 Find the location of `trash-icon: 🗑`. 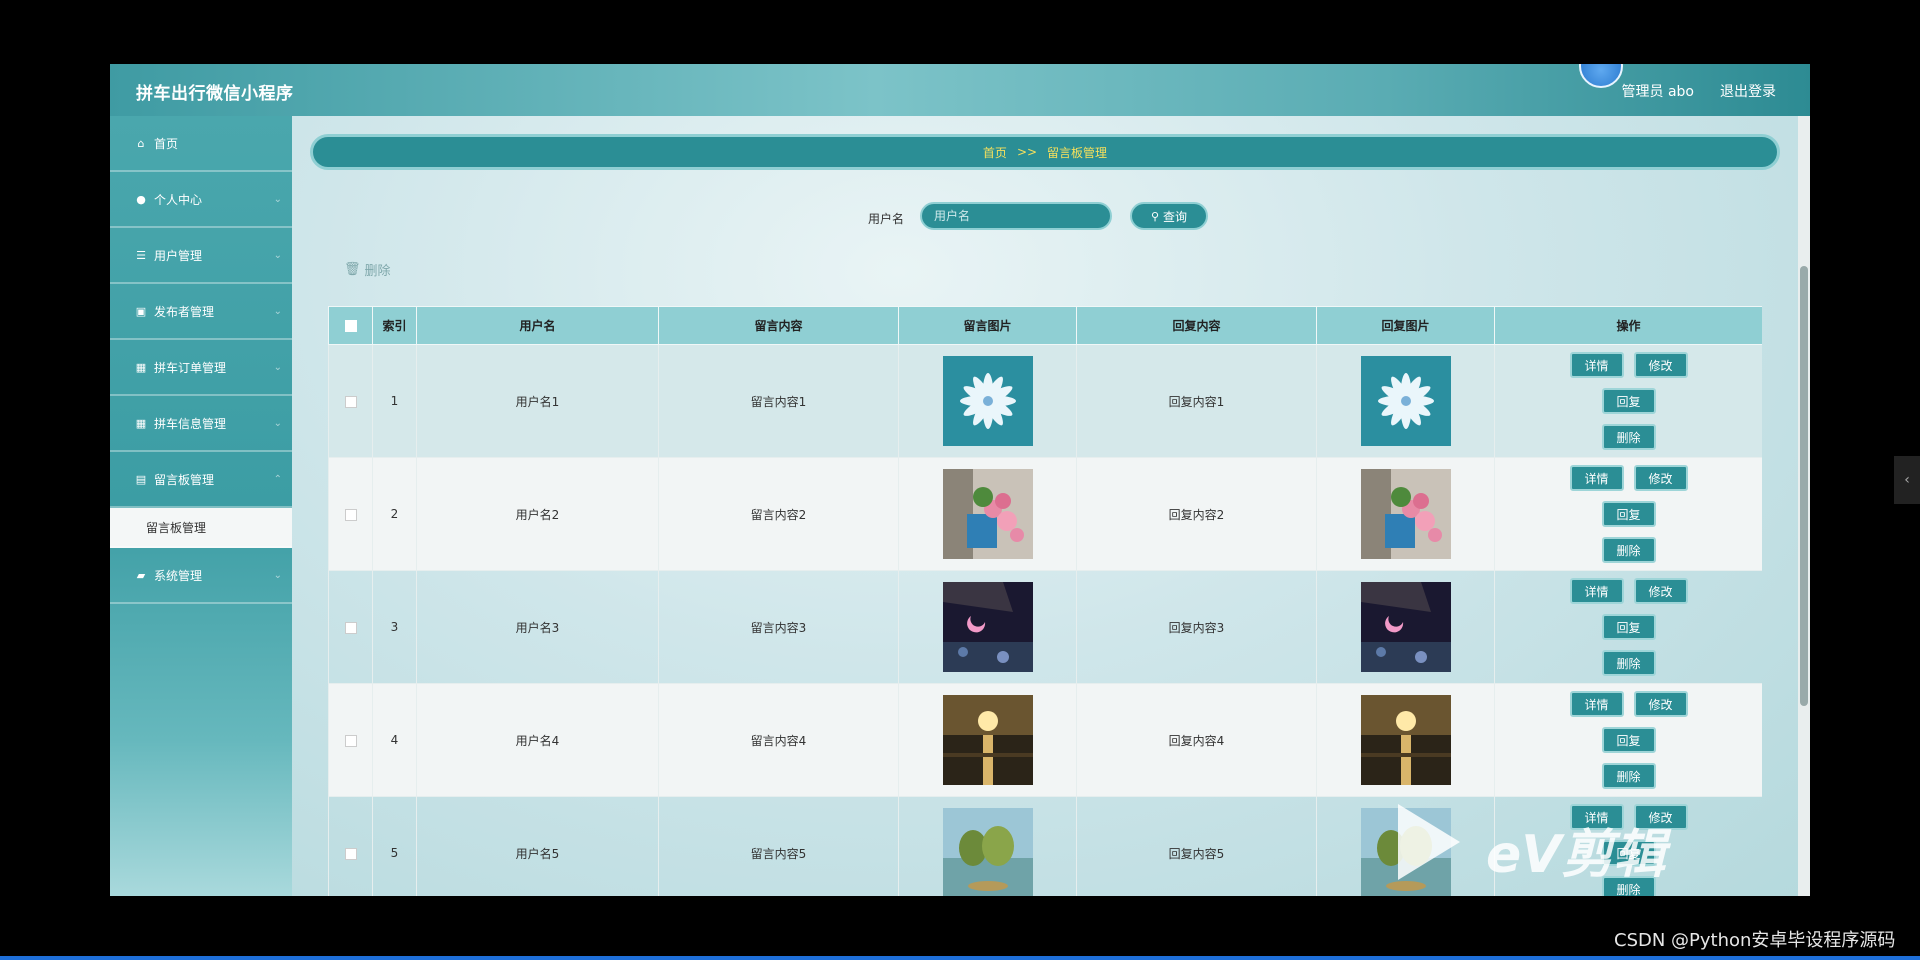

trash-icon: 🗑 is located at coordinates (352, 269).